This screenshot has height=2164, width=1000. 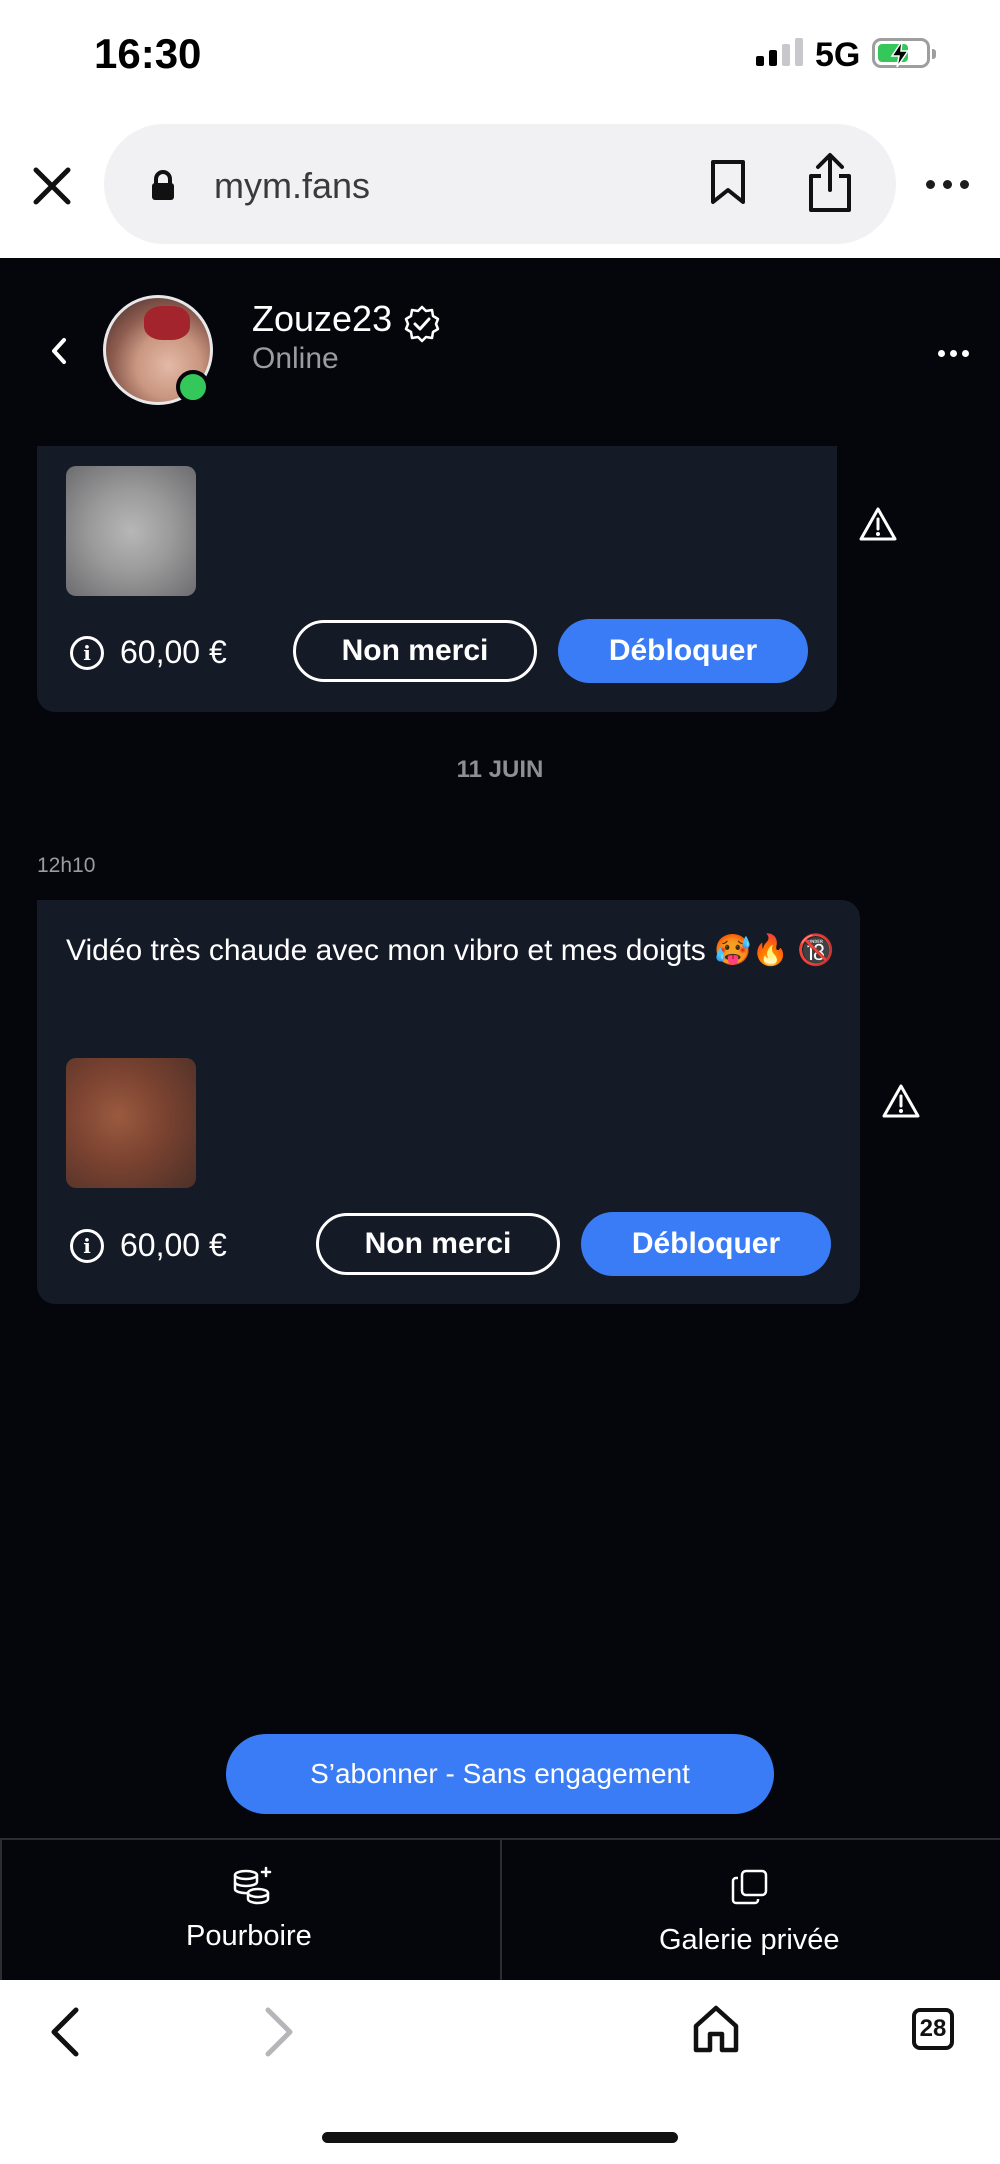 What do you see at coordinates (500, 1774) in the screenshot?
I see `subscribe-button: S’abonner - Sans engagement` at bounding box center [500, 1774].